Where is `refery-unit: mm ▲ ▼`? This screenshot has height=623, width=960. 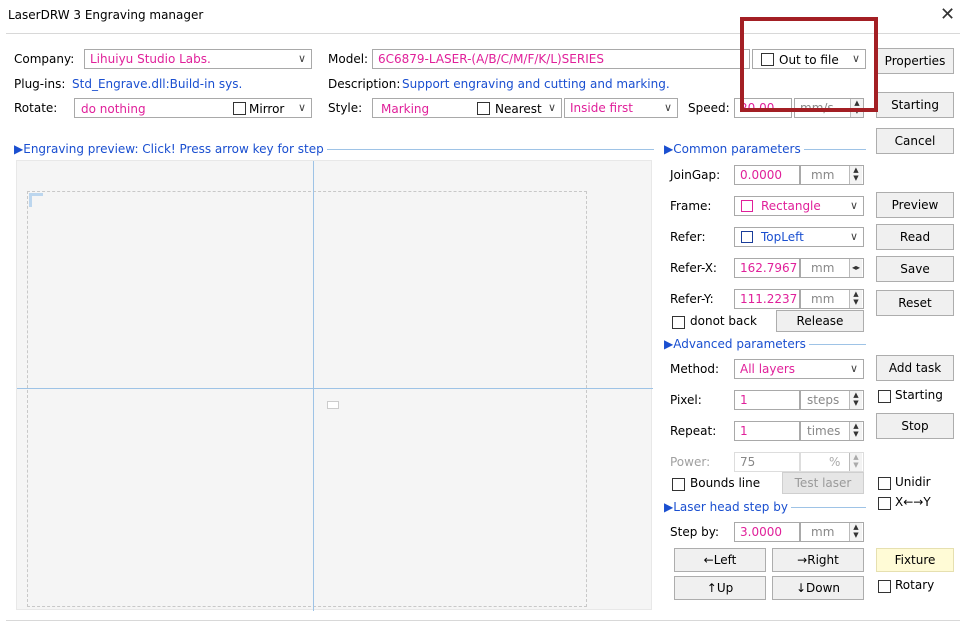
refery-unit: mm ▲ ▼ is located at coordinates (832, 299).